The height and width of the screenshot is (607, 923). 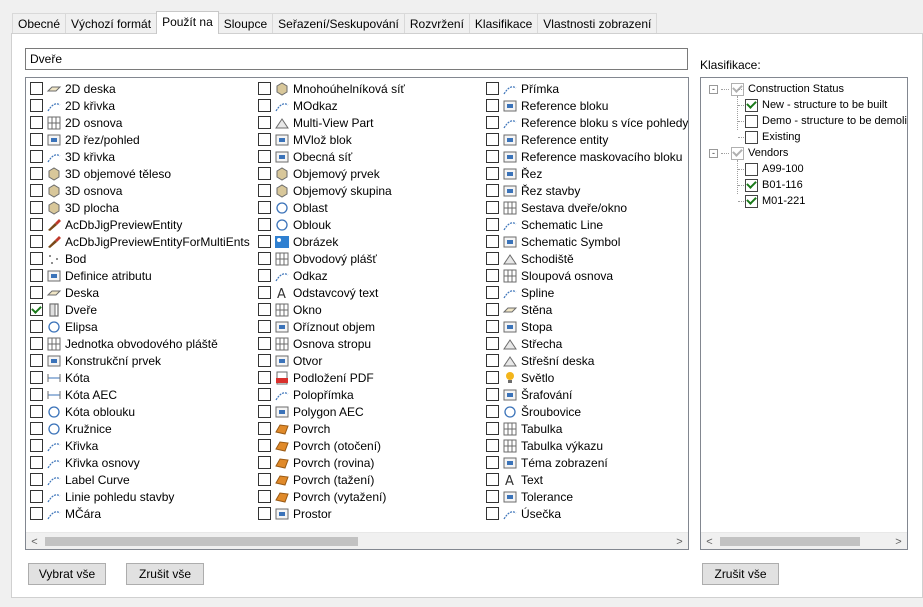 What do you see at coordinates (587, 479) in the screenshot?
I see `list-item: A Text` at bounding box center [587, 479].